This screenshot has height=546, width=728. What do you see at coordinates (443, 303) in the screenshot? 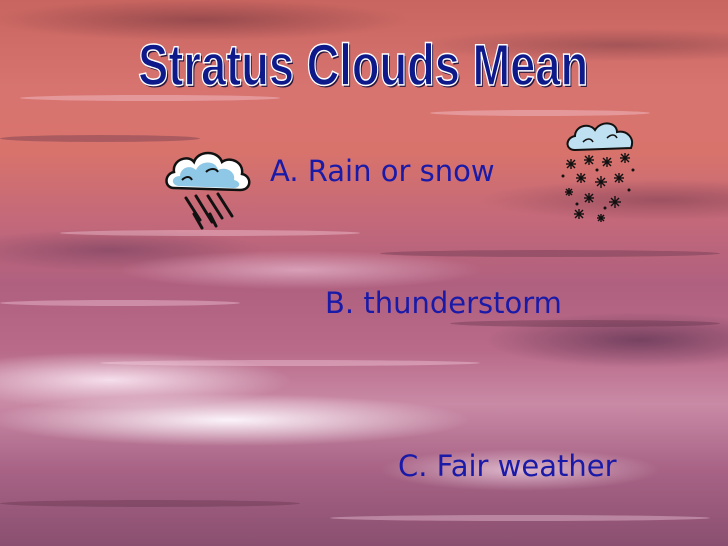
I see `answer-option-b: B. thunderstorm` at bounding box center [443, 303].